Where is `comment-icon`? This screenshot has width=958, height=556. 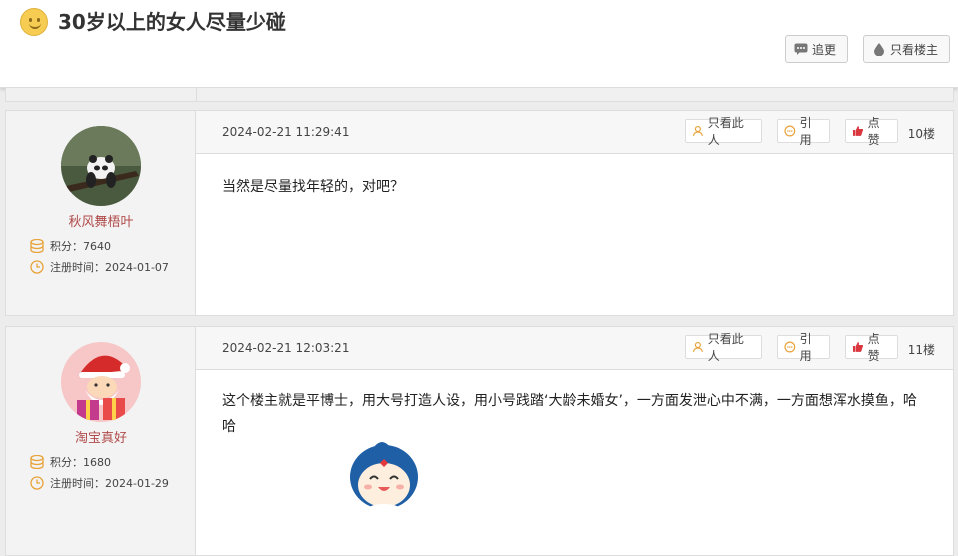 comment-icon is located at coordinates (801, 49).